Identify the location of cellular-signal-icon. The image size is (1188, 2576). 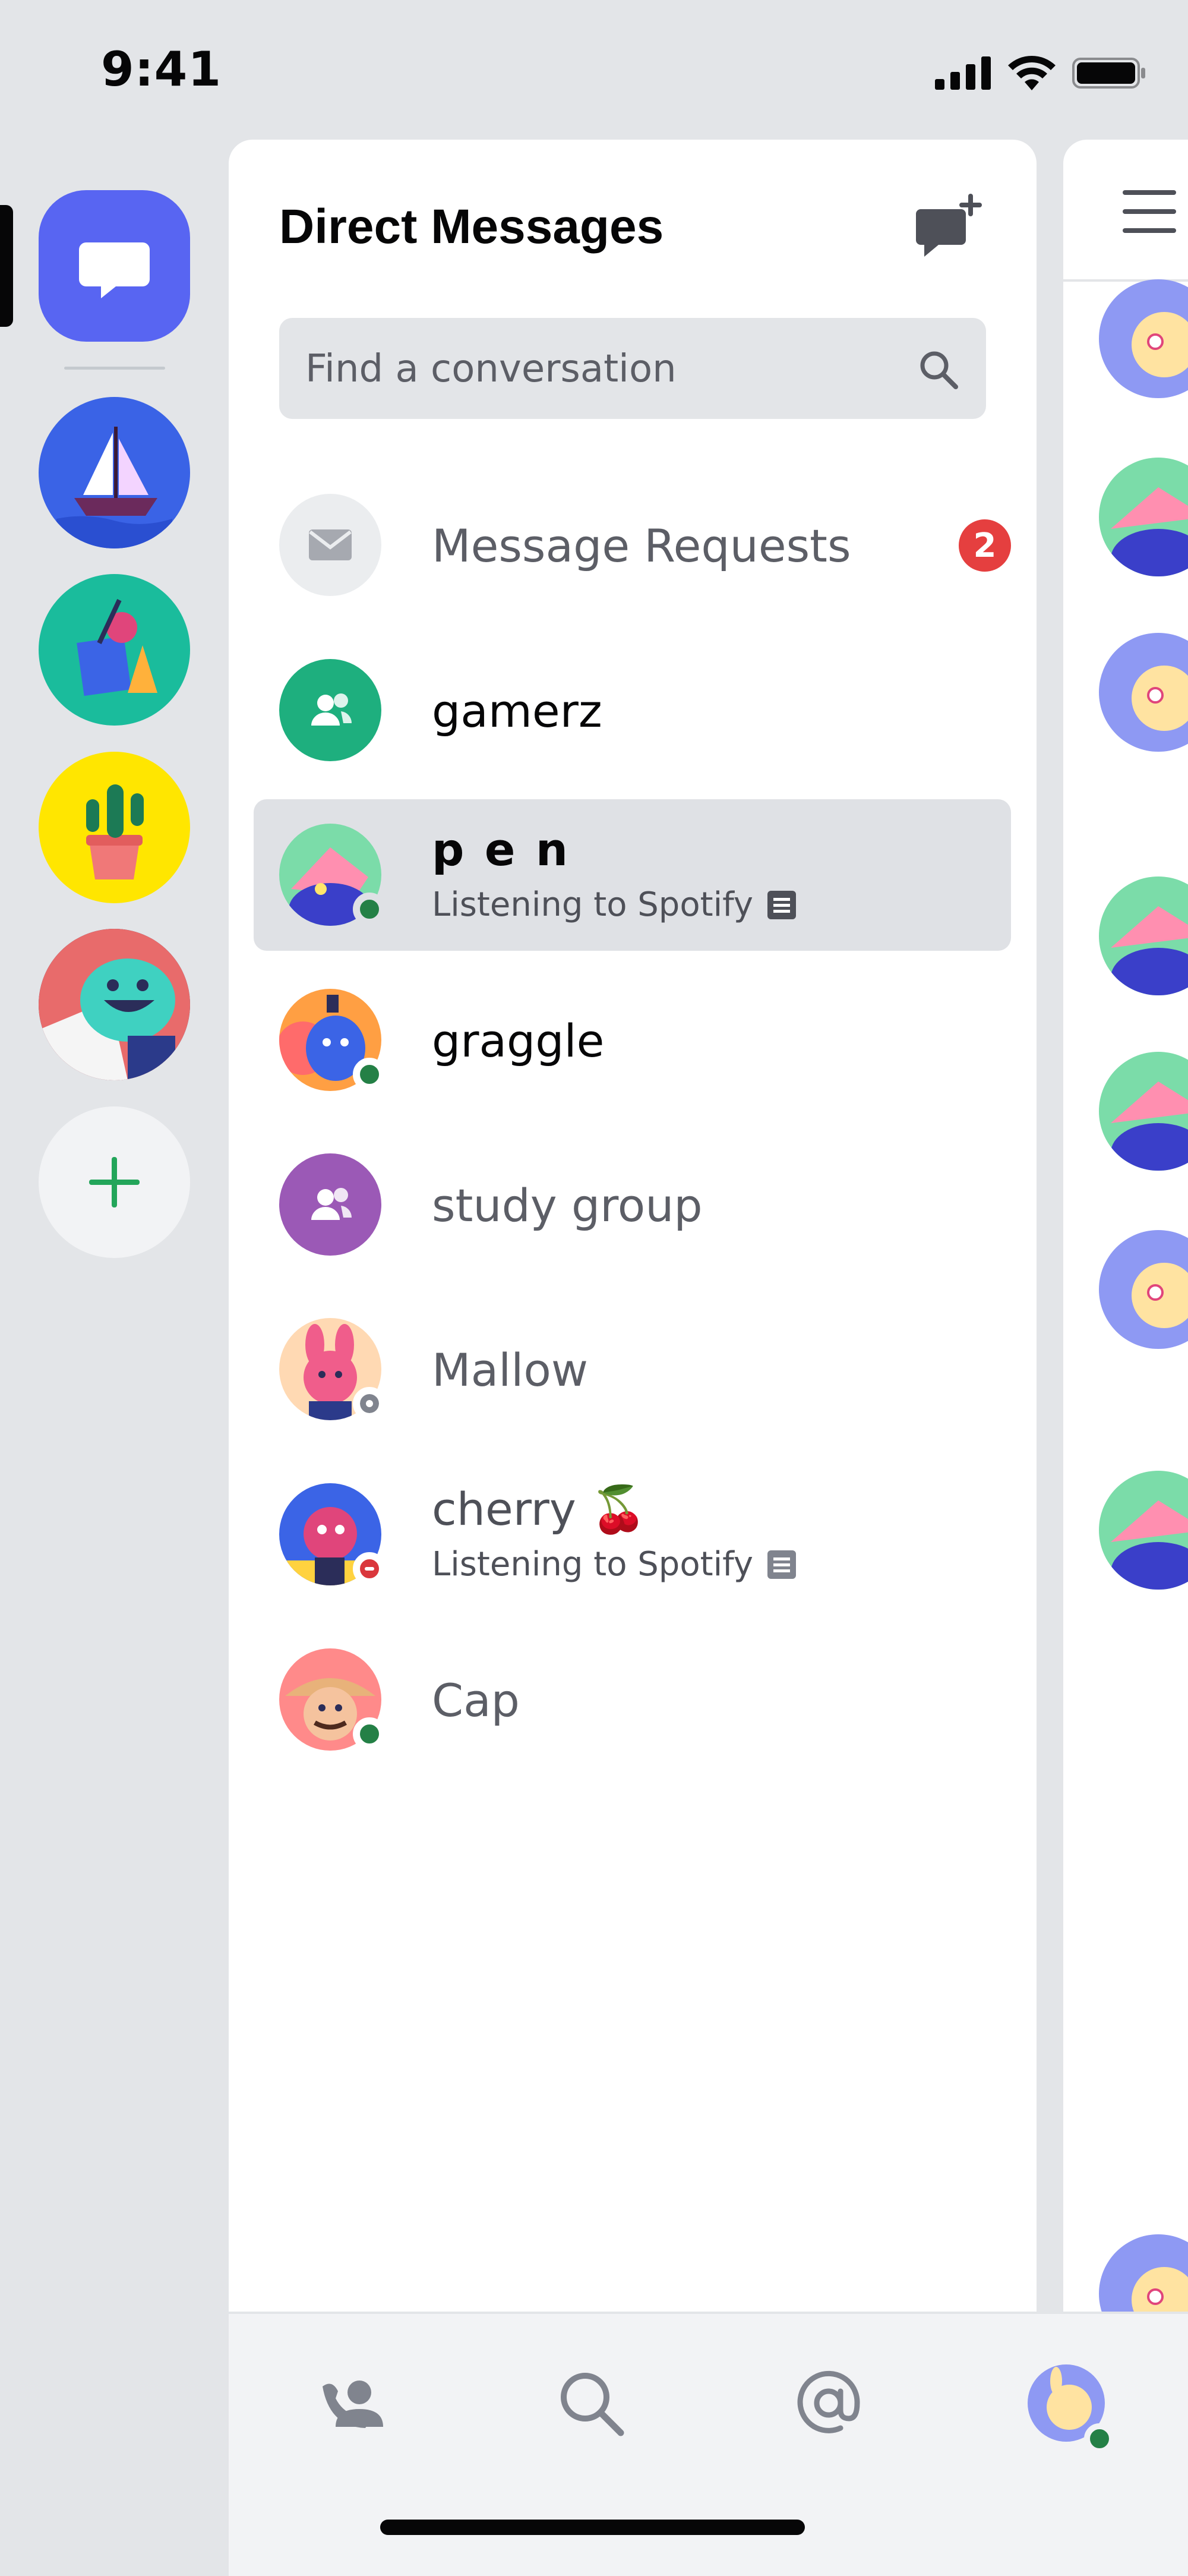
(963, 73).